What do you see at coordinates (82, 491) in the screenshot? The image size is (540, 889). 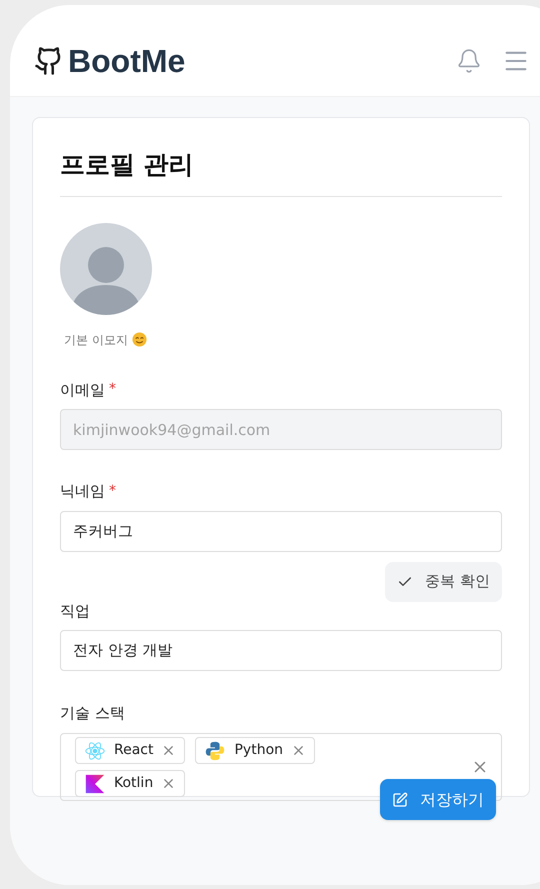 I see `field-label: 닉네임` at bounding box center [82, 491].